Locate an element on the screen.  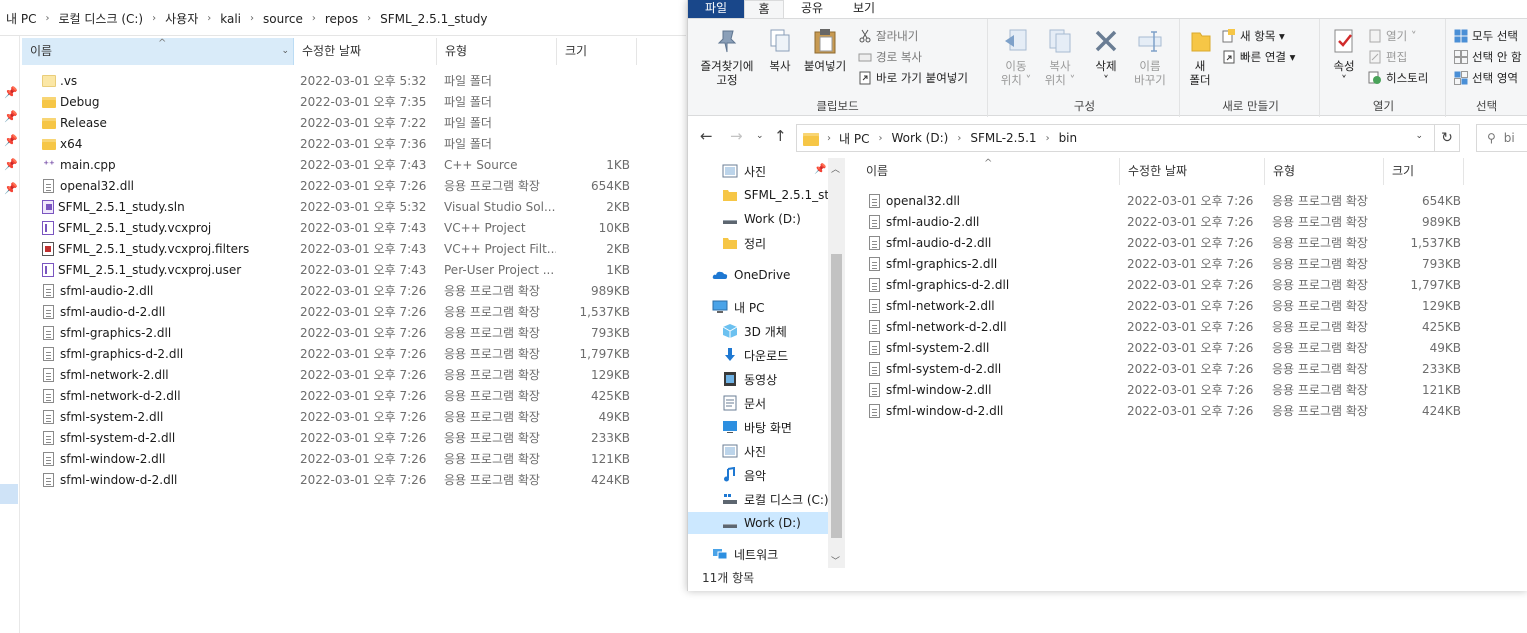
tab-share: 공유 is located at coordinates (812, 9).